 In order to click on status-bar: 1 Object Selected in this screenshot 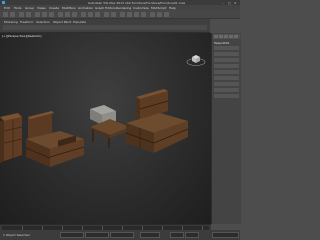, I will do `click(120, 235)`.